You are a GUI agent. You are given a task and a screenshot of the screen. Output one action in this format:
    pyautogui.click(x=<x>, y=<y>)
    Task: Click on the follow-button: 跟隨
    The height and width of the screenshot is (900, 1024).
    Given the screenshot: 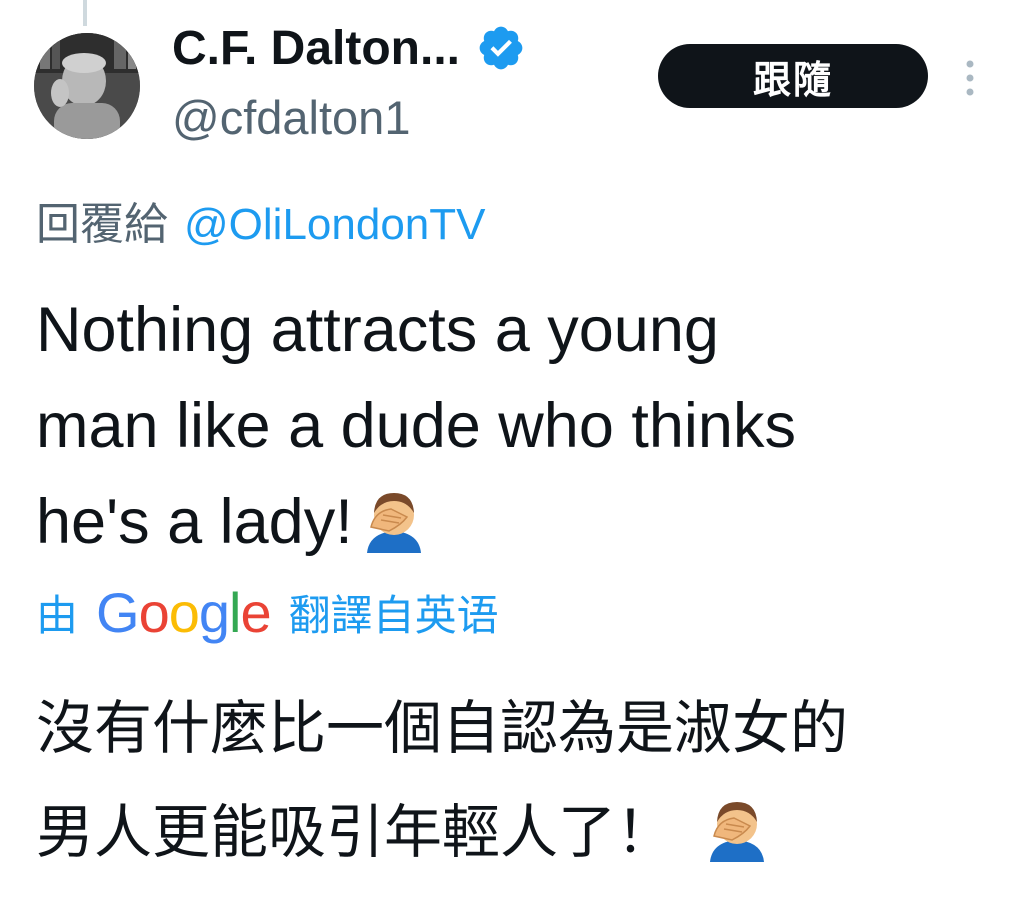 What is the action you would take?
    pyautogui.click(x=793, y=76)
    